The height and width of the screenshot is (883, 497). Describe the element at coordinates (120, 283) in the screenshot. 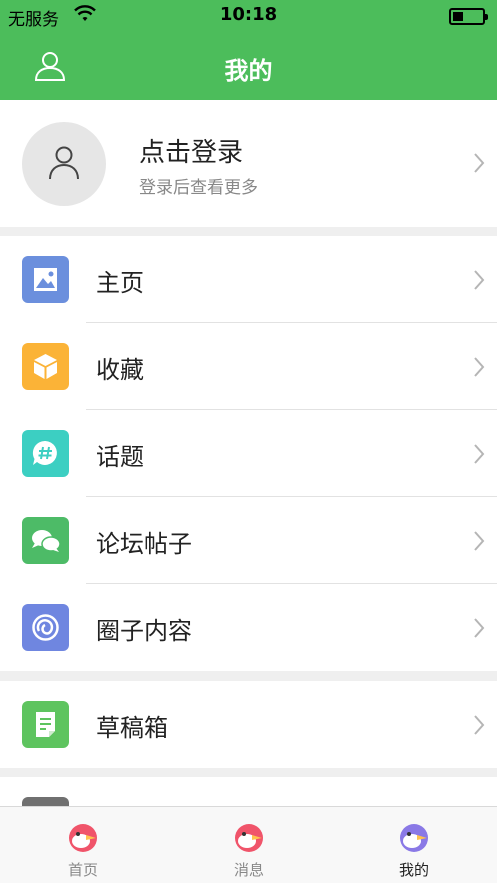

I see `menu-item-label: 主页` at that location.